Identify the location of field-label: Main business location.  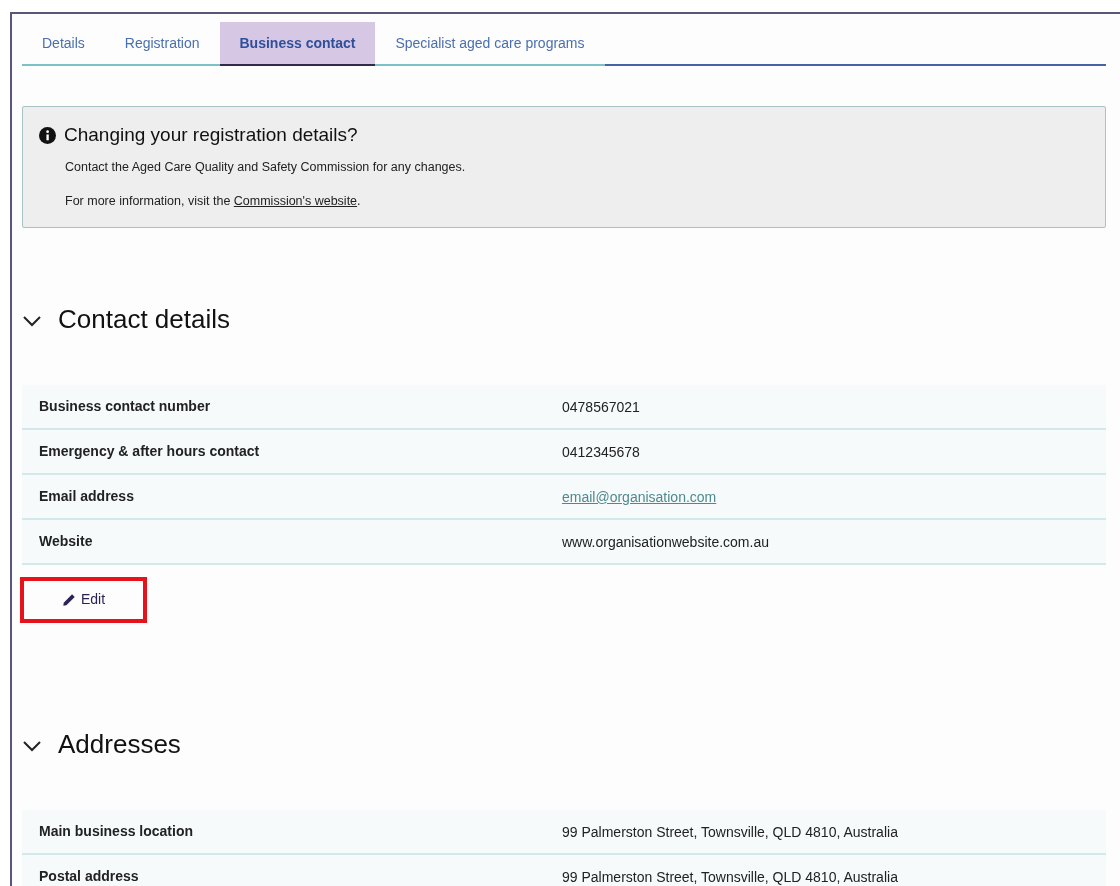
(116, 831).